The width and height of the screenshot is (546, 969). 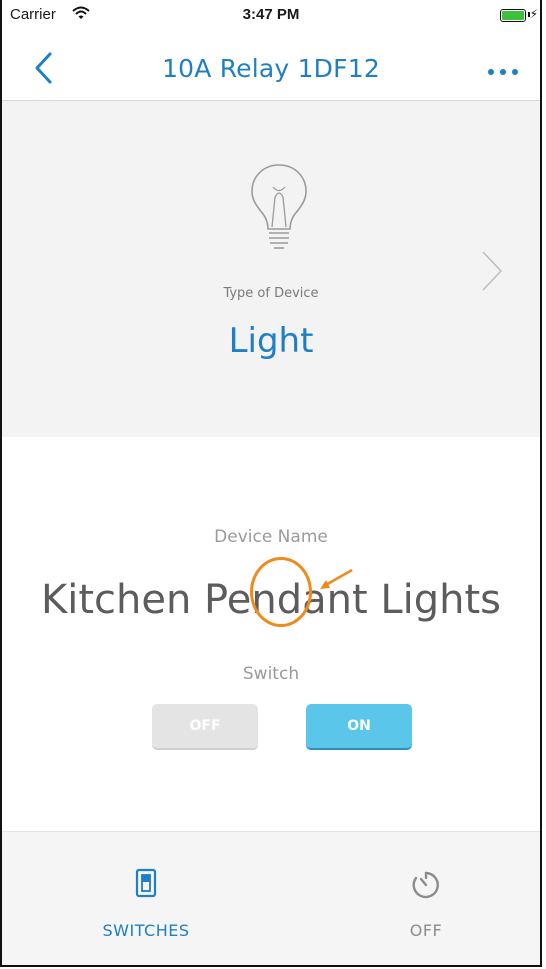 I want to click on chevron-right-icon, so click(x=492, y=271).